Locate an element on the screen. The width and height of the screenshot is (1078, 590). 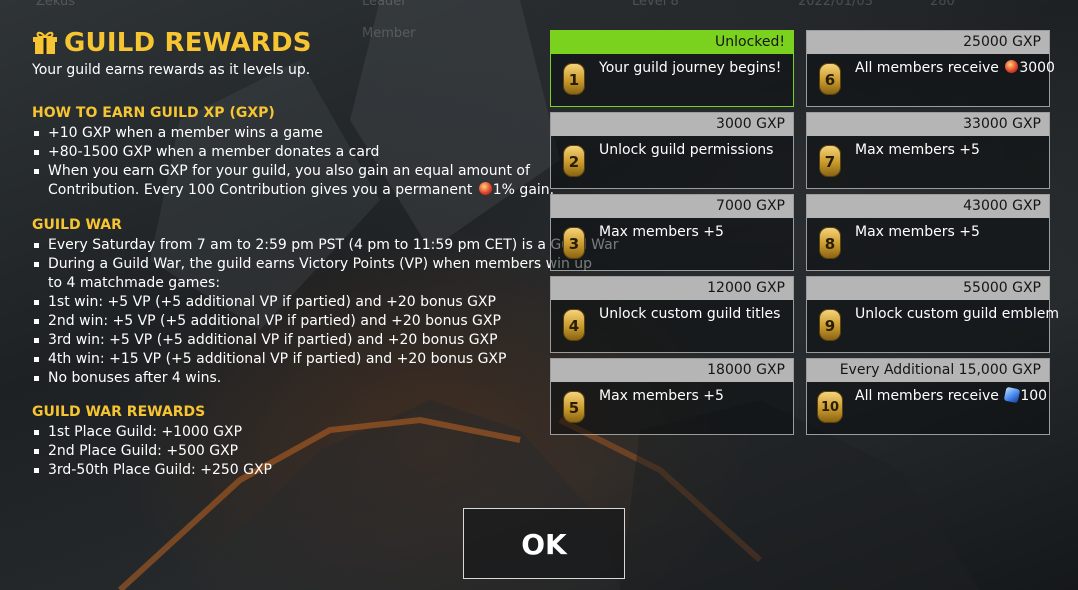
background-faded-text: 280 is located at coordinates (942, 4).